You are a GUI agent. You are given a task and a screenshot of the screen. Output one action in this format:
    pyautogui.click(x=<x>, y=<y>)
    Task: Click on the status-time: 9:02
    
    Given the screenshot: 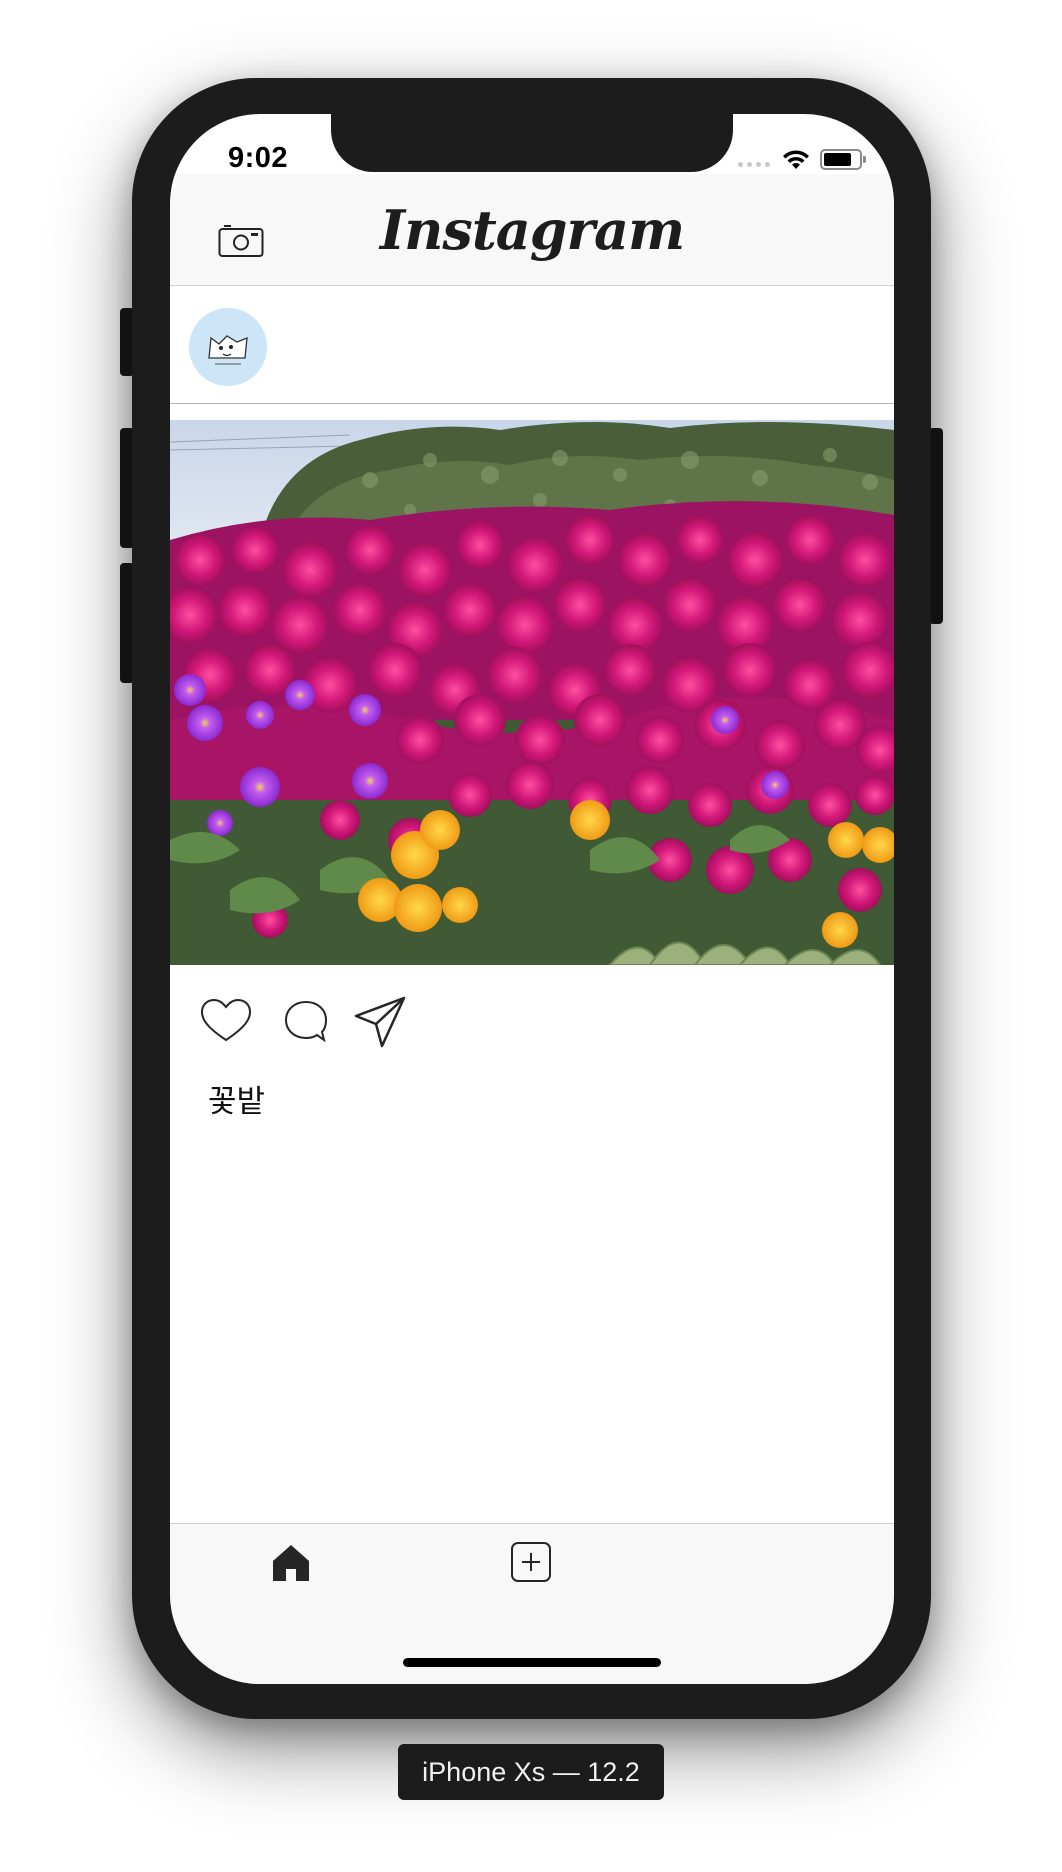 What is the action you would take?
    pyautogui.click(x=258, y=158)
    